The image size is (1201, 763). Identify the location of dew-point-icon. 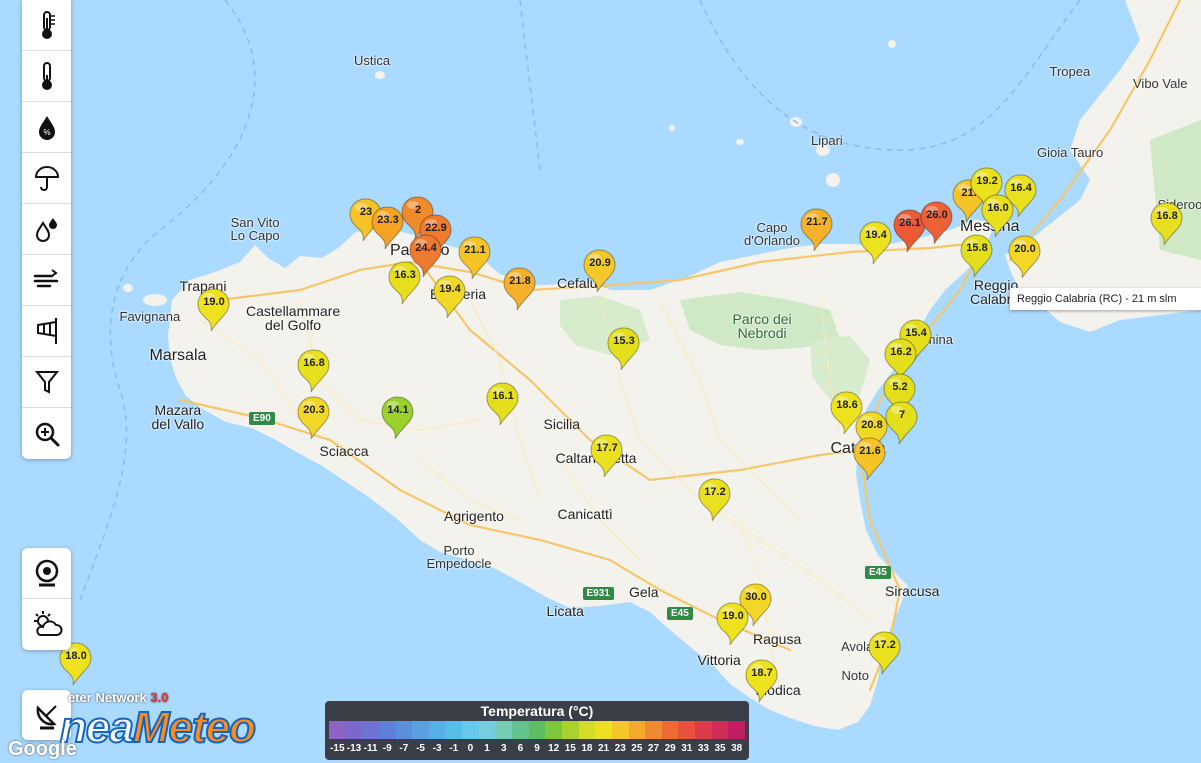
(46, 230).